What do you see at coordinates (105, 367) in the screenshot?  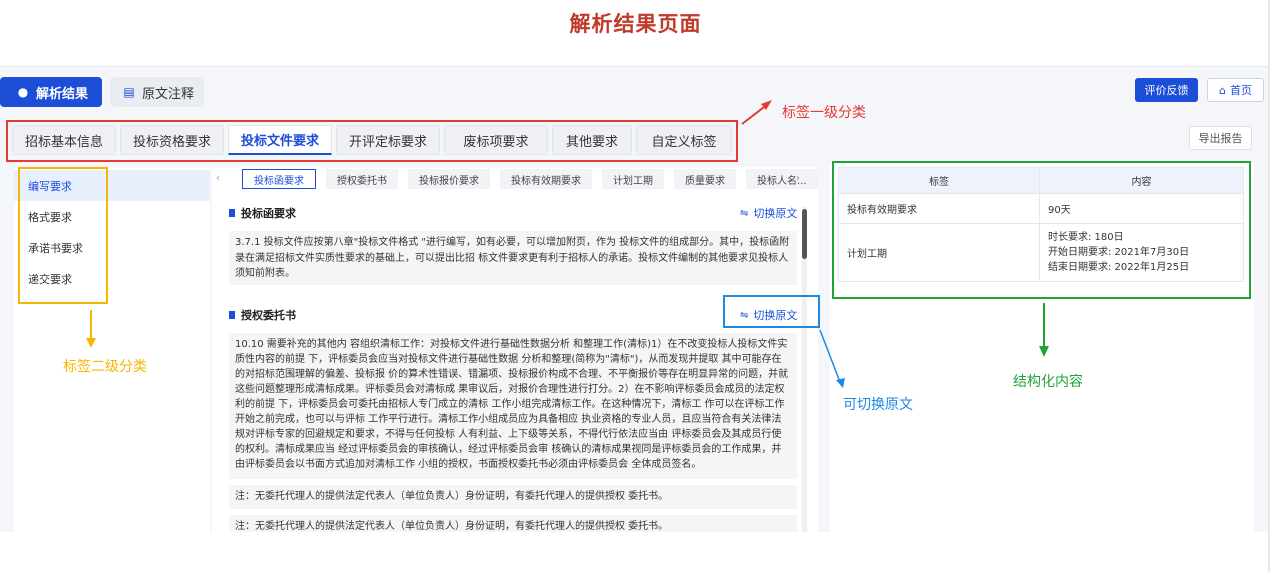 I see `annotation-label-level2: 标签二级分类` at bounding box center [105, 367].